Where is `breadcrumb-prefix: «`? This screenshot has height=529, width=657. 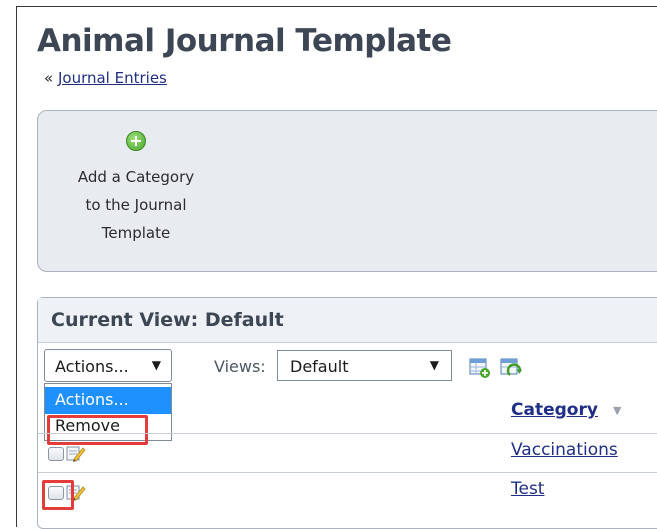 breadcrumb-prefix: « is located at coordinates (49, 78).